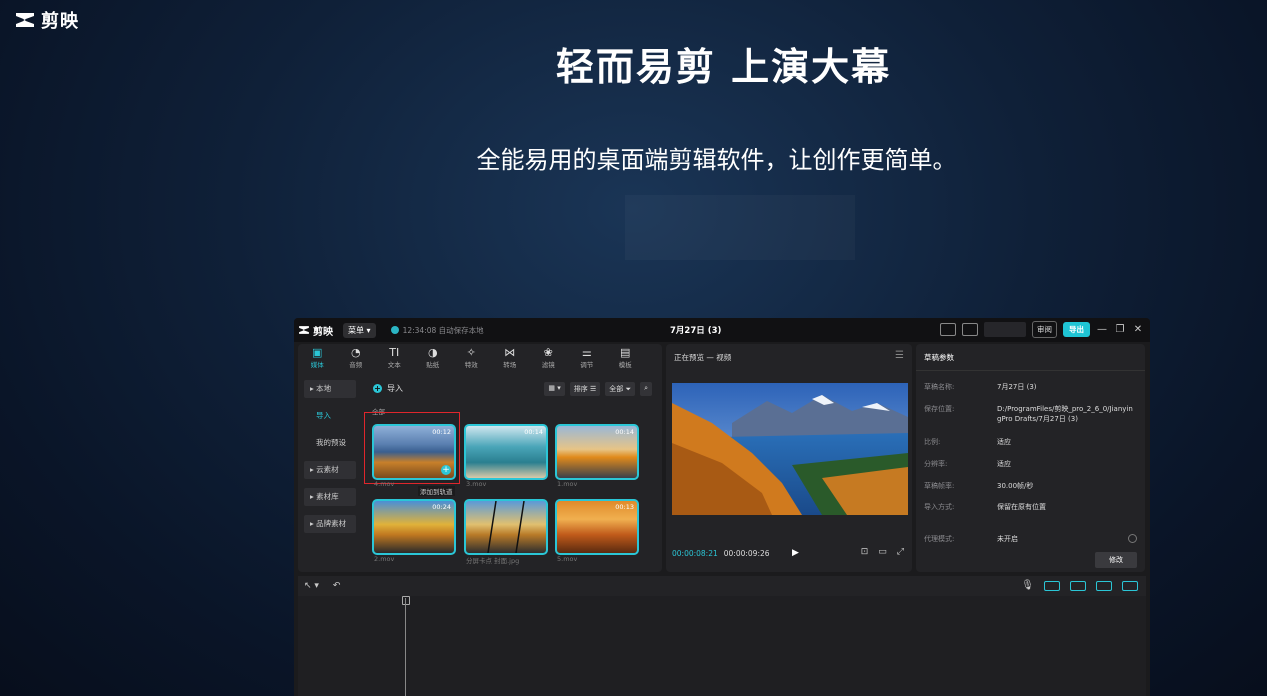  Describe the element at coordinates (493, 561) in the screenshot. I see `clip-name: 分屏卡点 封面.jpg` at that location.